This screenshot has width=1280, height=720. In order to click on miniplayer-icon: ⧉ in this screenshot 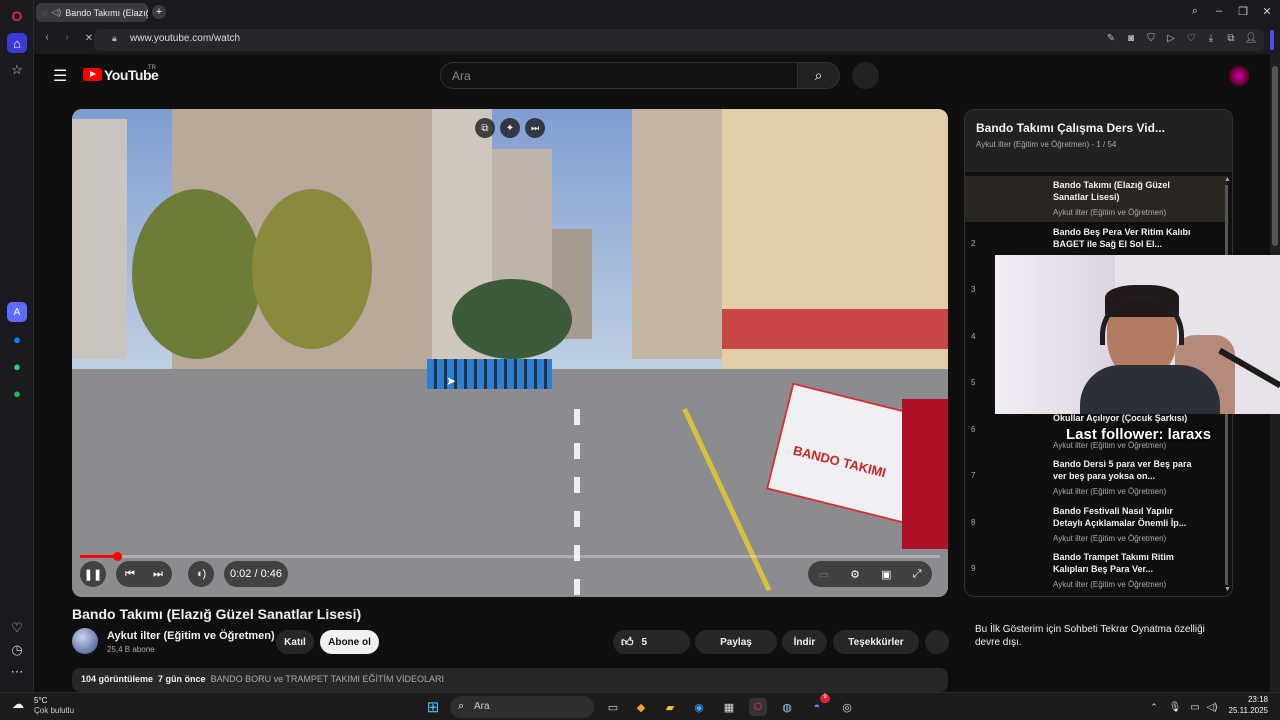, I will do `click(485, 128)`.